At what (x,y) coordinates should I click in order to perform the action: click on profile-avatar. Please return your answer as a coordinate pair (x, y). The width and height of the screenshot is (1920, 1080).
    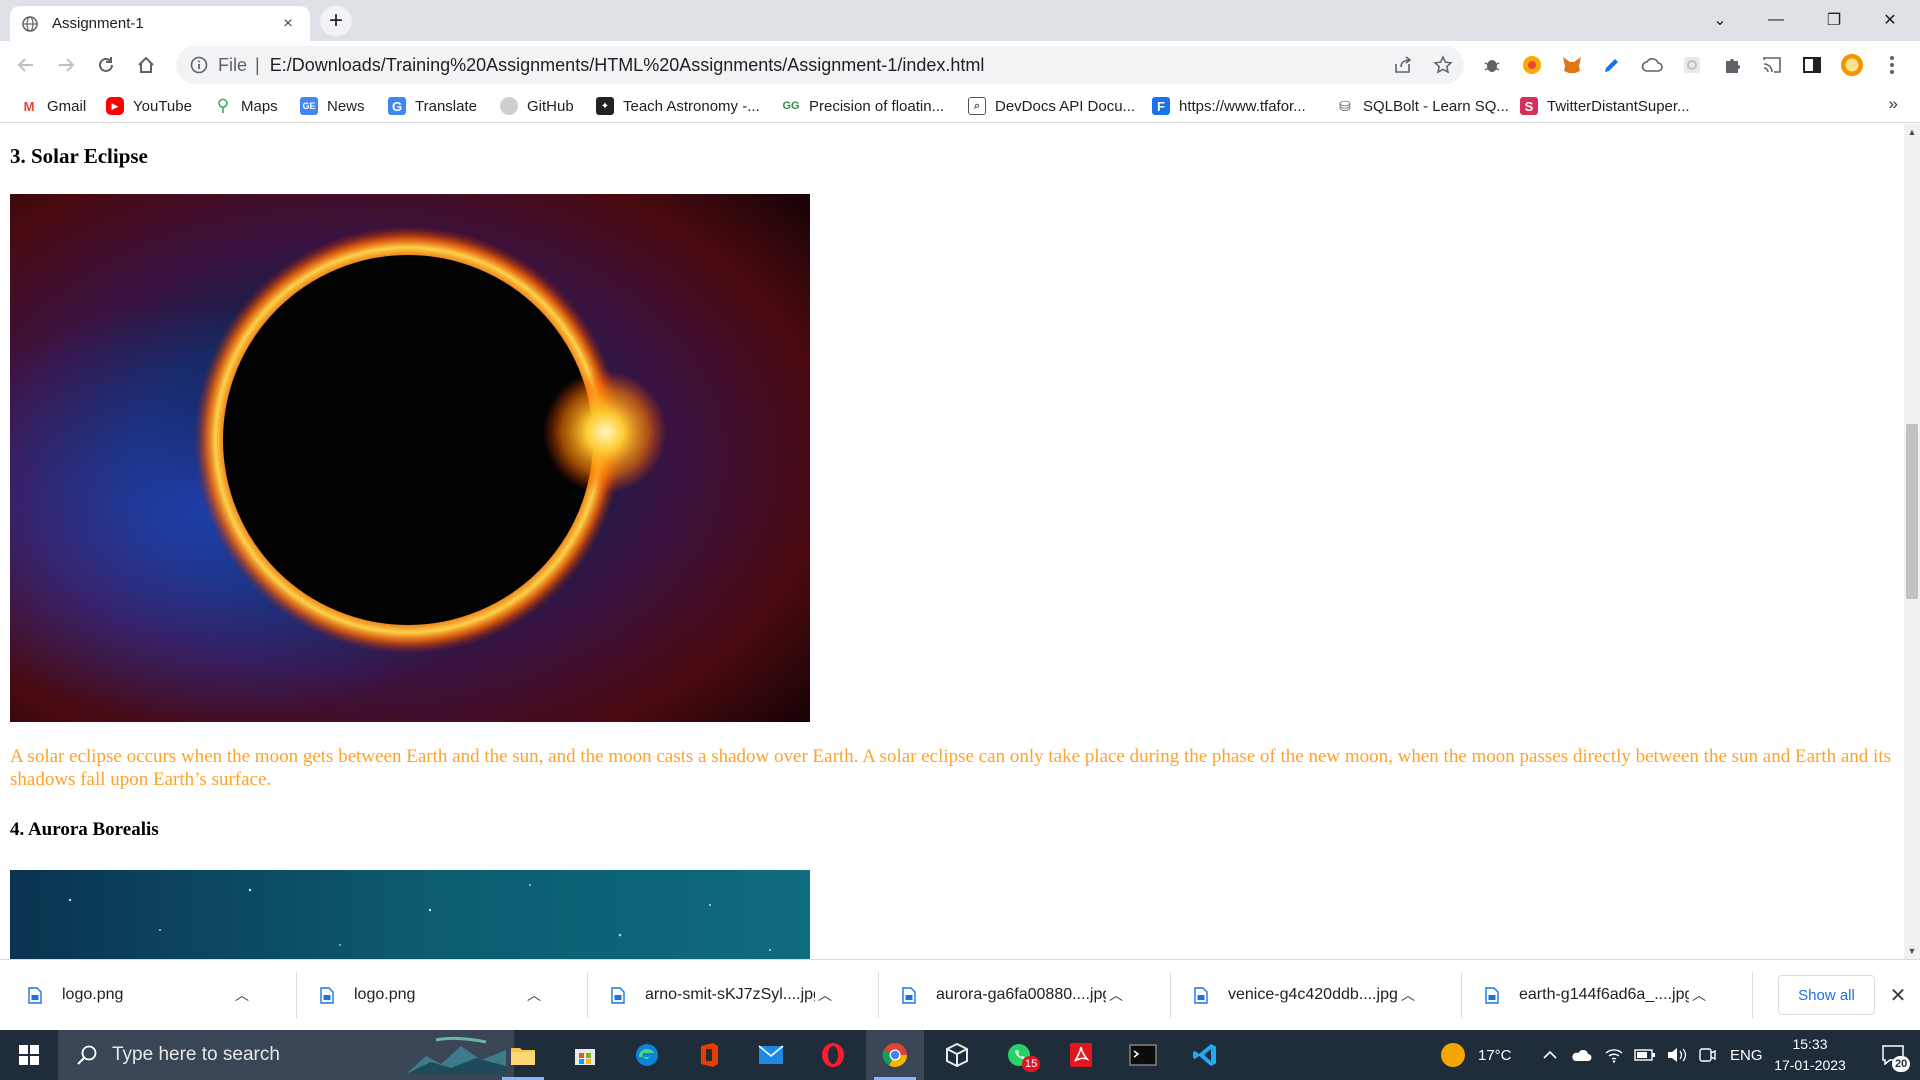
    Looking at the image, I should click on (1852, 65).